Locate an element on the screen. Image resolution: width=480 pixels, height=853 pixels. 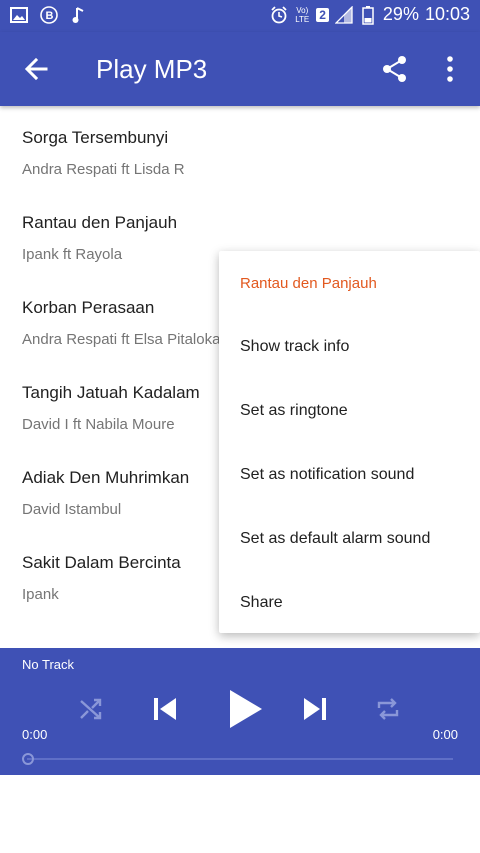
share-icon is located at coordinates (395, 69).